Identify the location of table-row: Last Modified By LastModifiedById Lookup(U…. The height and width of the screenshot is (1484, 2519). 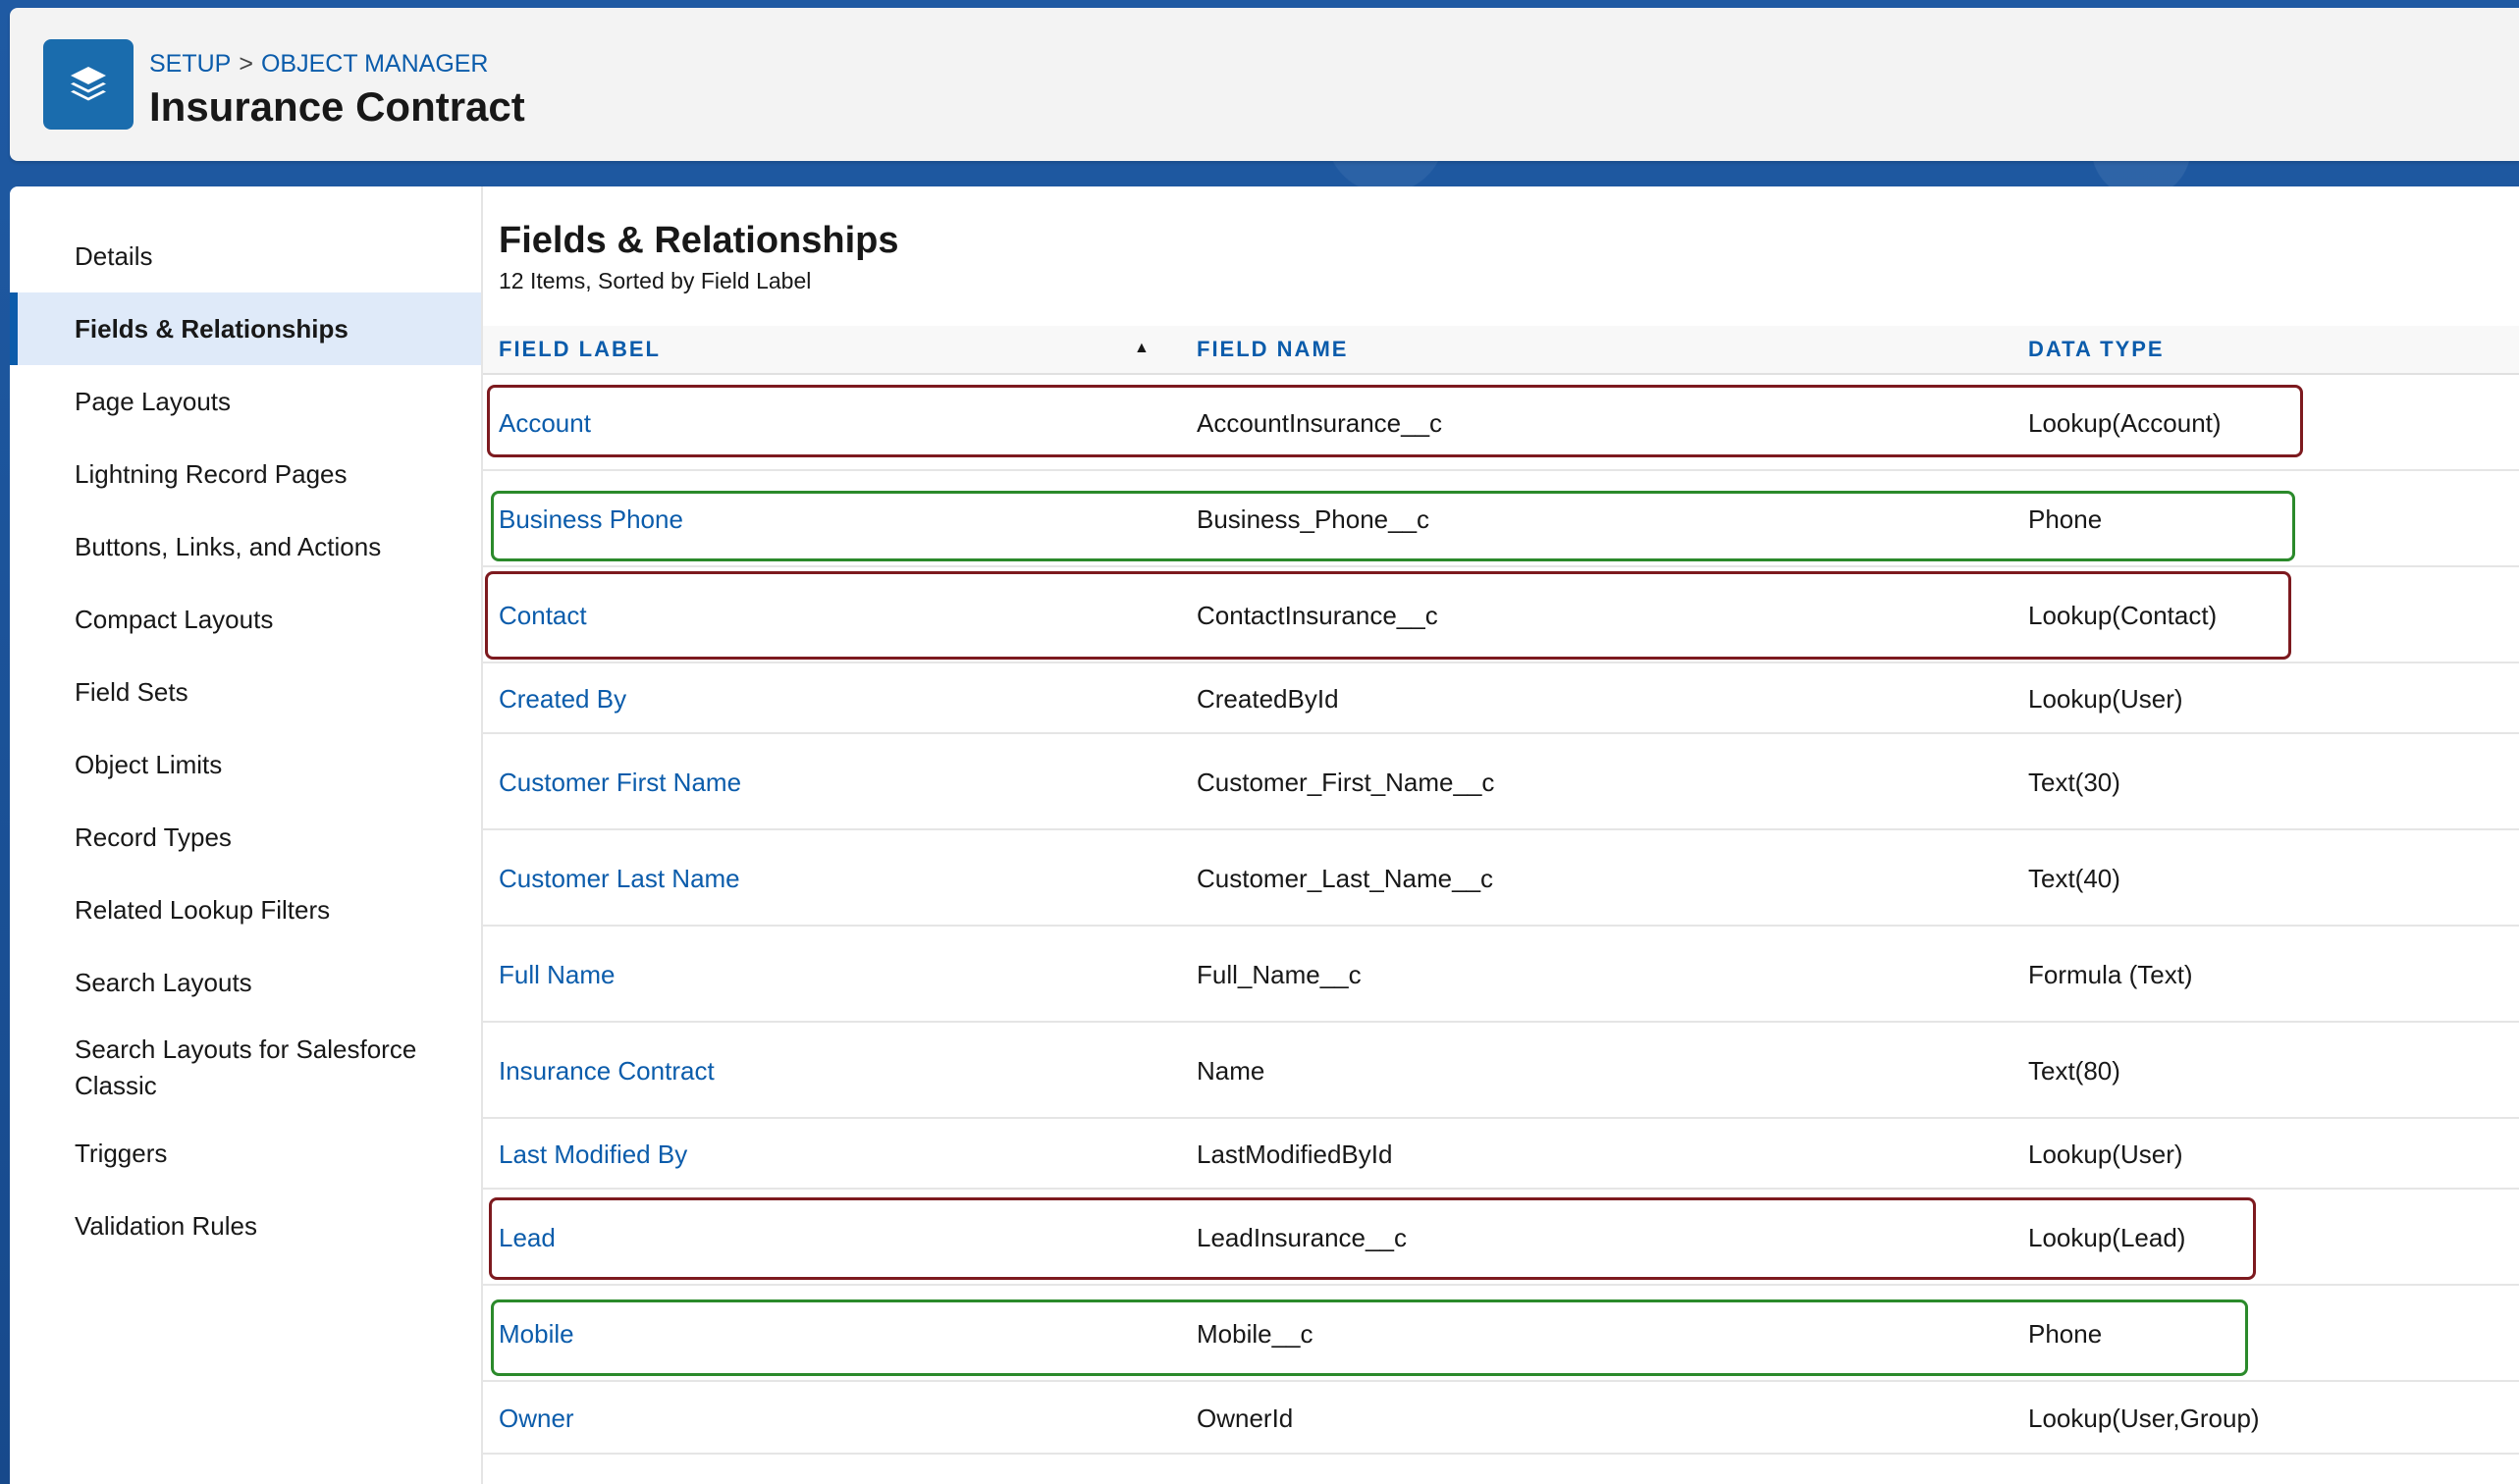
(1501, 1154).